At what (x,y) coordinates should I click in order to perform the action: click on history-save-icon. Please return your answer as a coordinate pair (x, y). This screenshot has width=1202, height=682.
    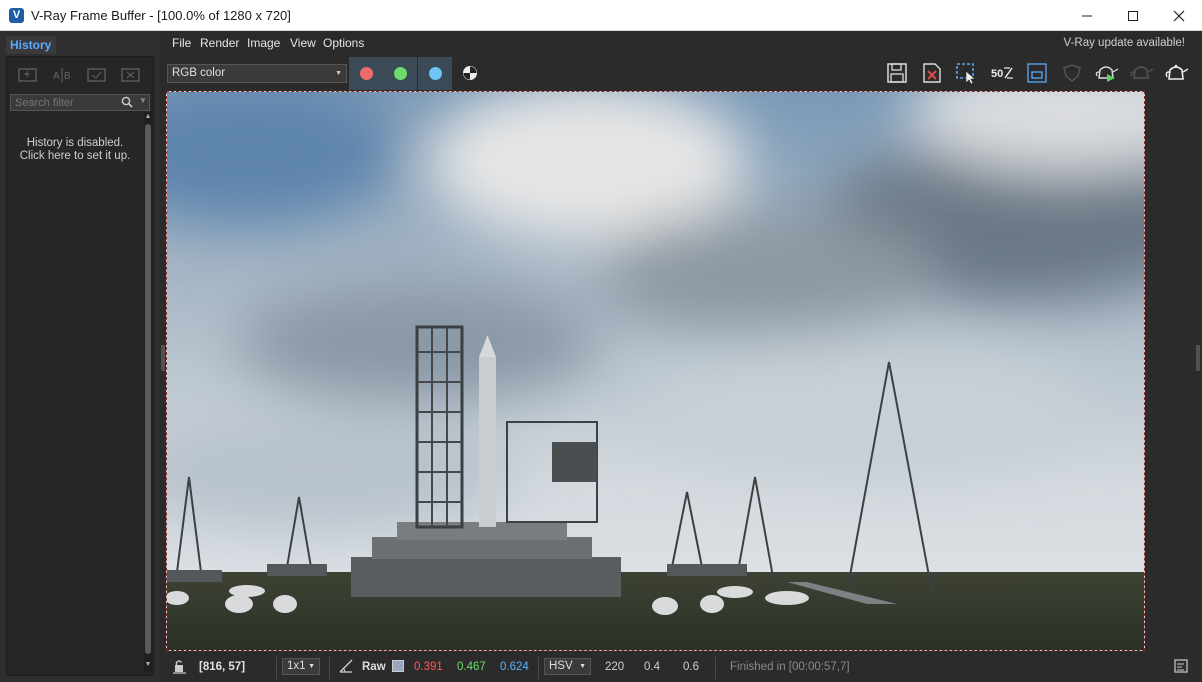
    Looking at the image, I should click on (27, 75).